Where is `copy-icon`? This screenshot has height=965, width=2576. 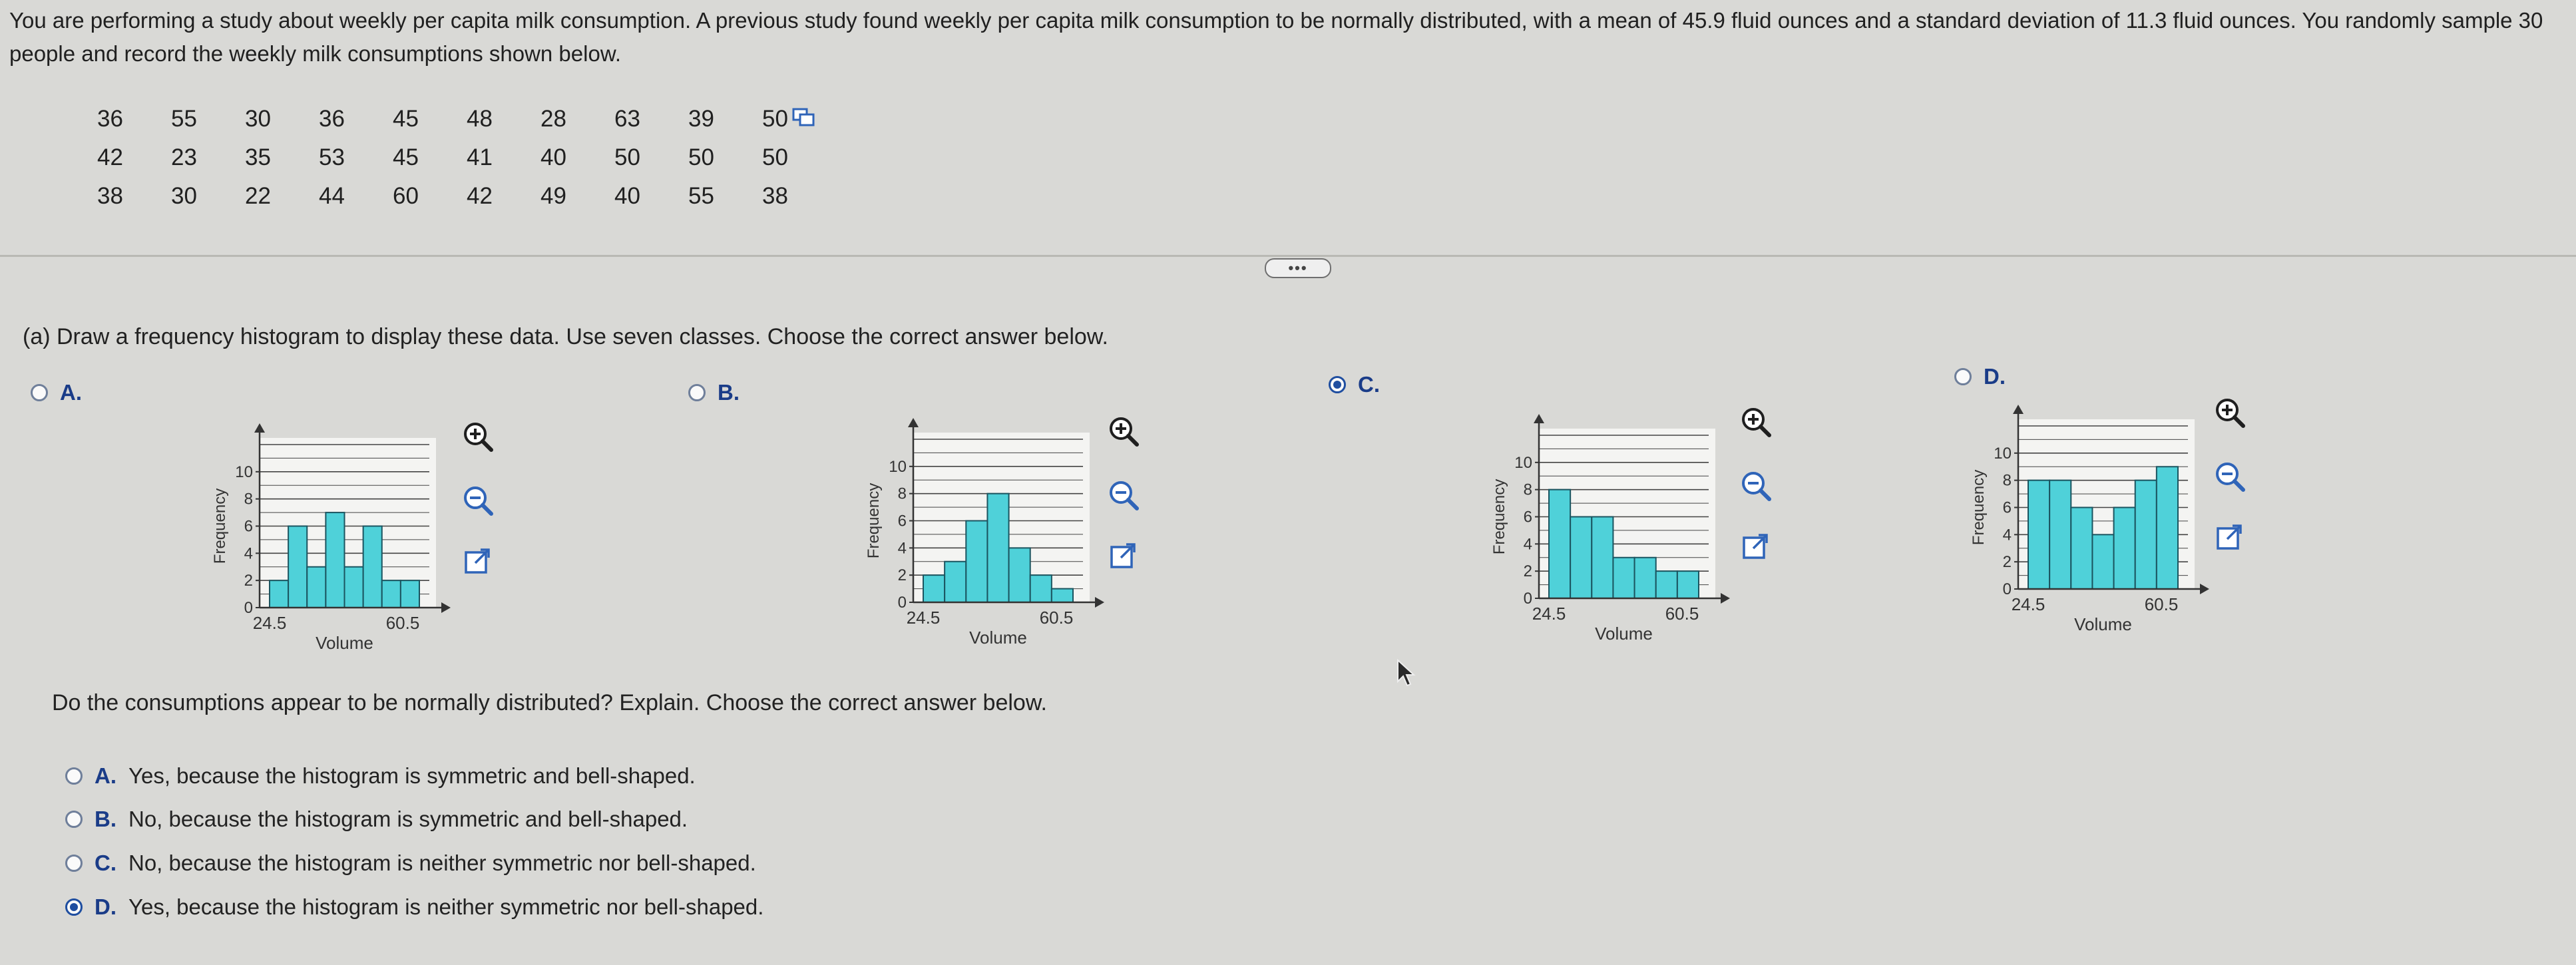
copy-icon is located at coordinates (804, 119).